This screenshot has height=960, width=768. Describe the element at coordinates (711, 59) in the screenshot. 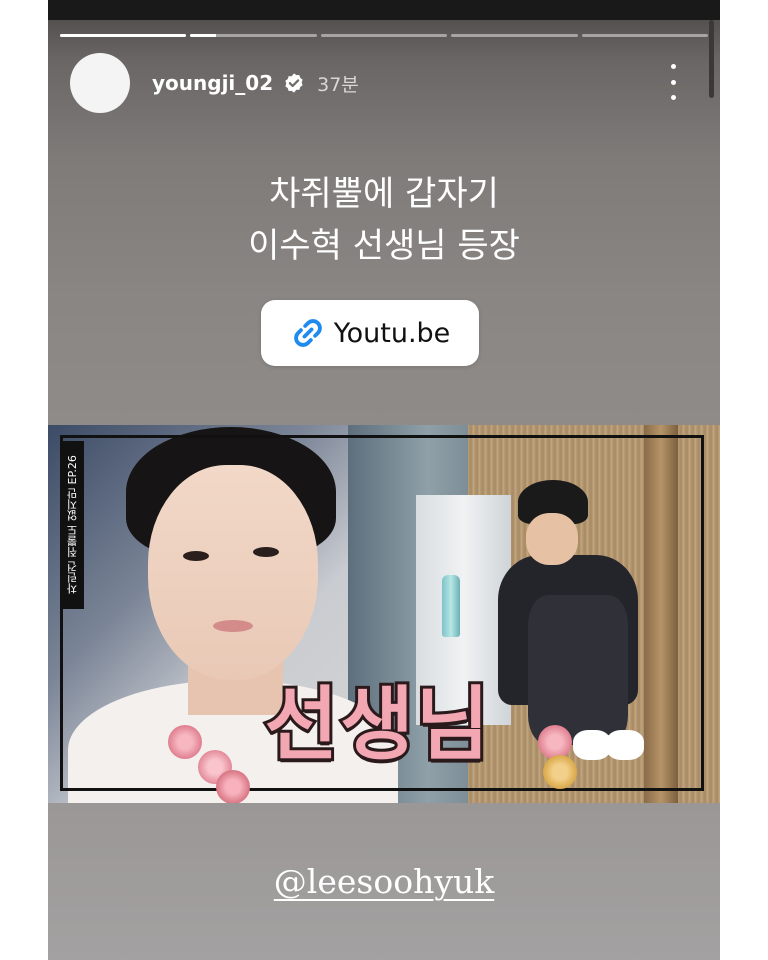

I see `scrollbar-thumb` at that location.